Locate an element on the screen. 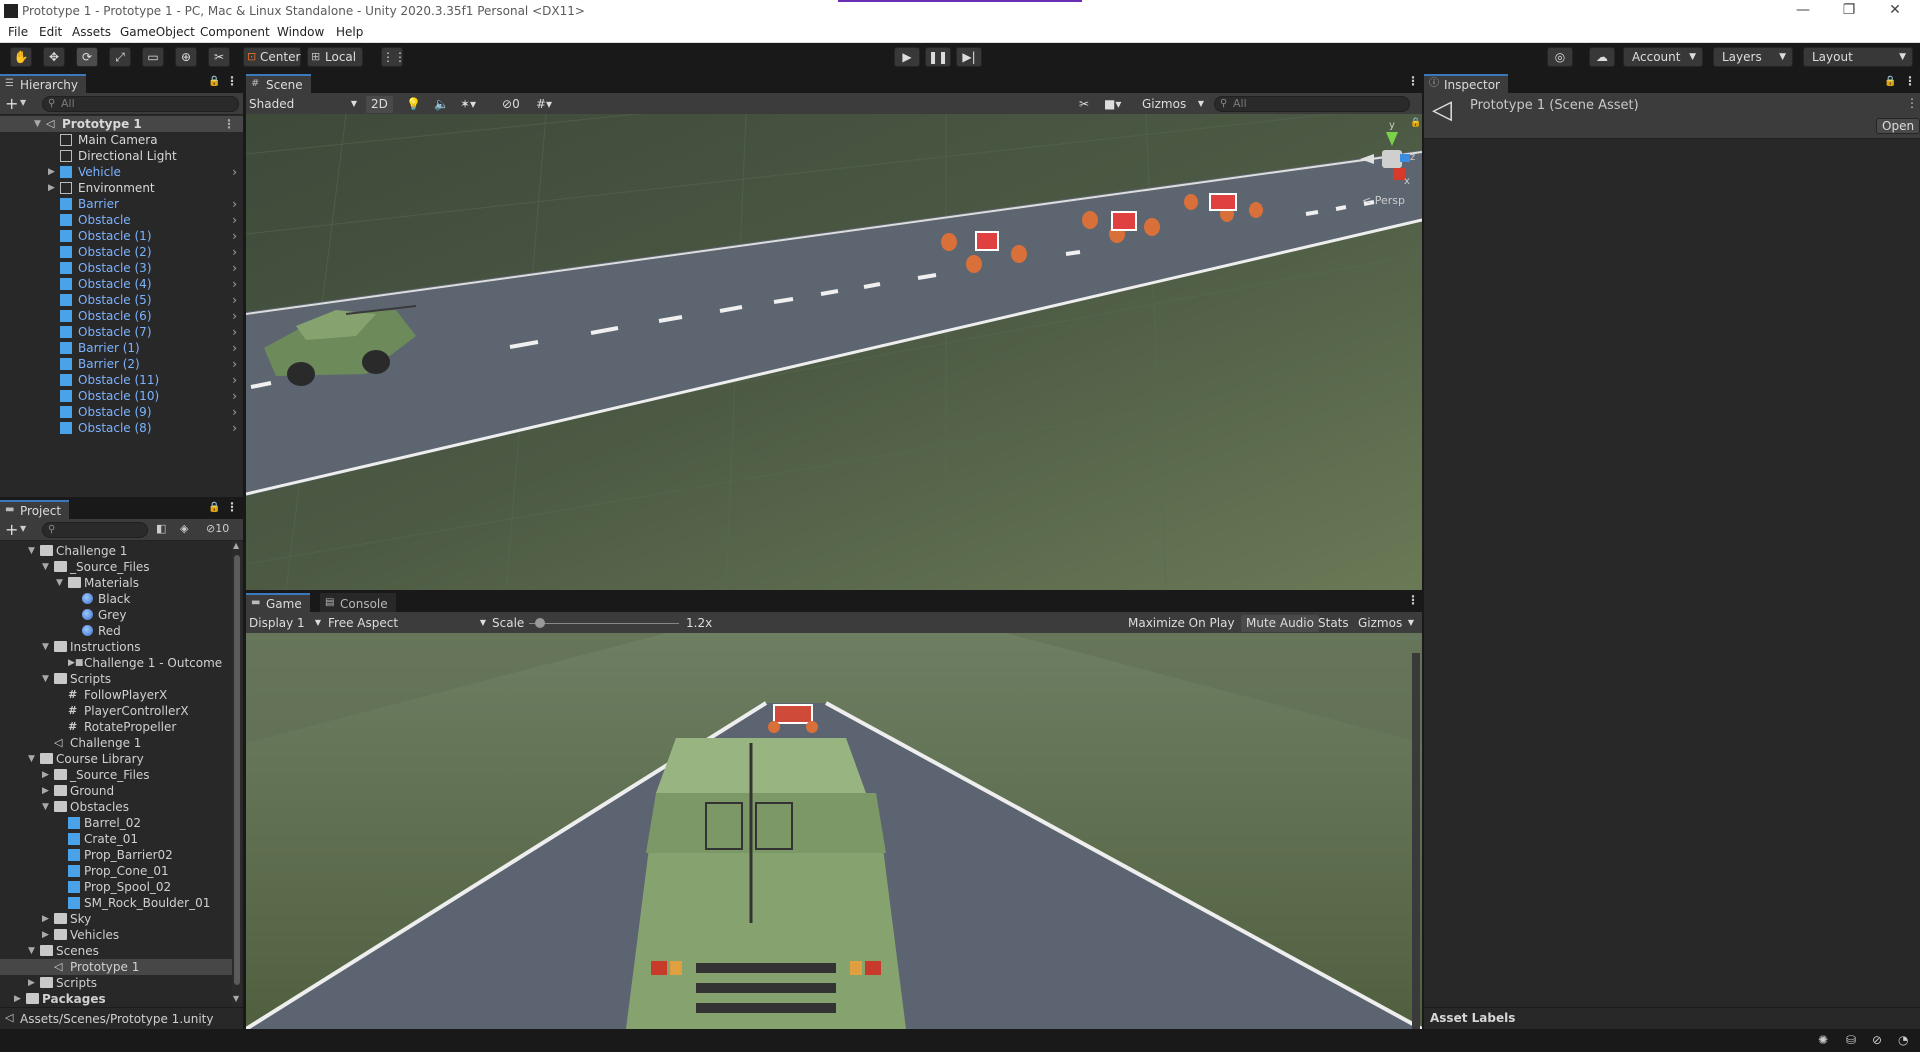 Image resolution: width=1920 pixels, height=1052 pixels. hierarchy-item: Obstacle › is located at coordinates (121, 220).